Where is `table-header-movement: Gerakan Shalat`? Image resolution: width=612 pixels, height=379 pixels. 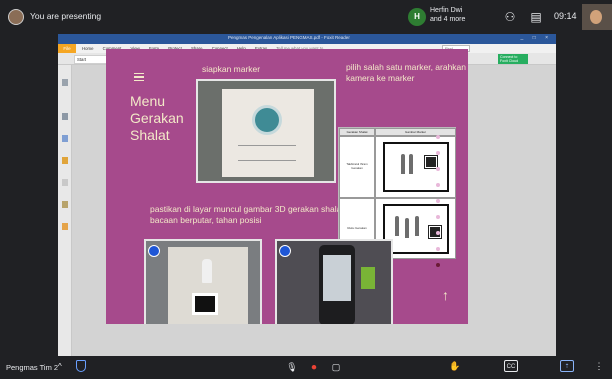
table-header-movement: Gerakan Shalat is located at coordinates (357, 132).